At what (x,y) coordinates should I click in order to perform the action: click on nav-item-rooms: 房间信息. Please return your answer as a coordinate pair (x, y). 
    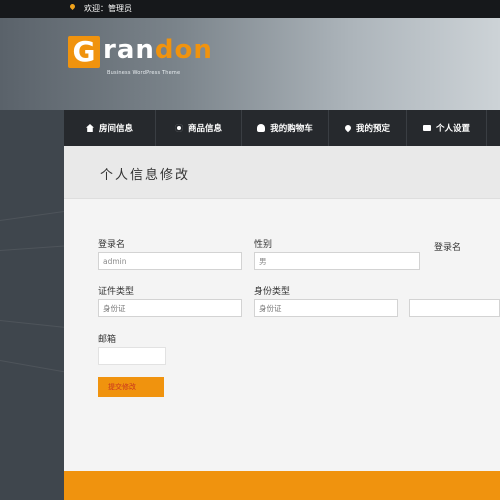
    Looking at the image, I should click on (110, 128).